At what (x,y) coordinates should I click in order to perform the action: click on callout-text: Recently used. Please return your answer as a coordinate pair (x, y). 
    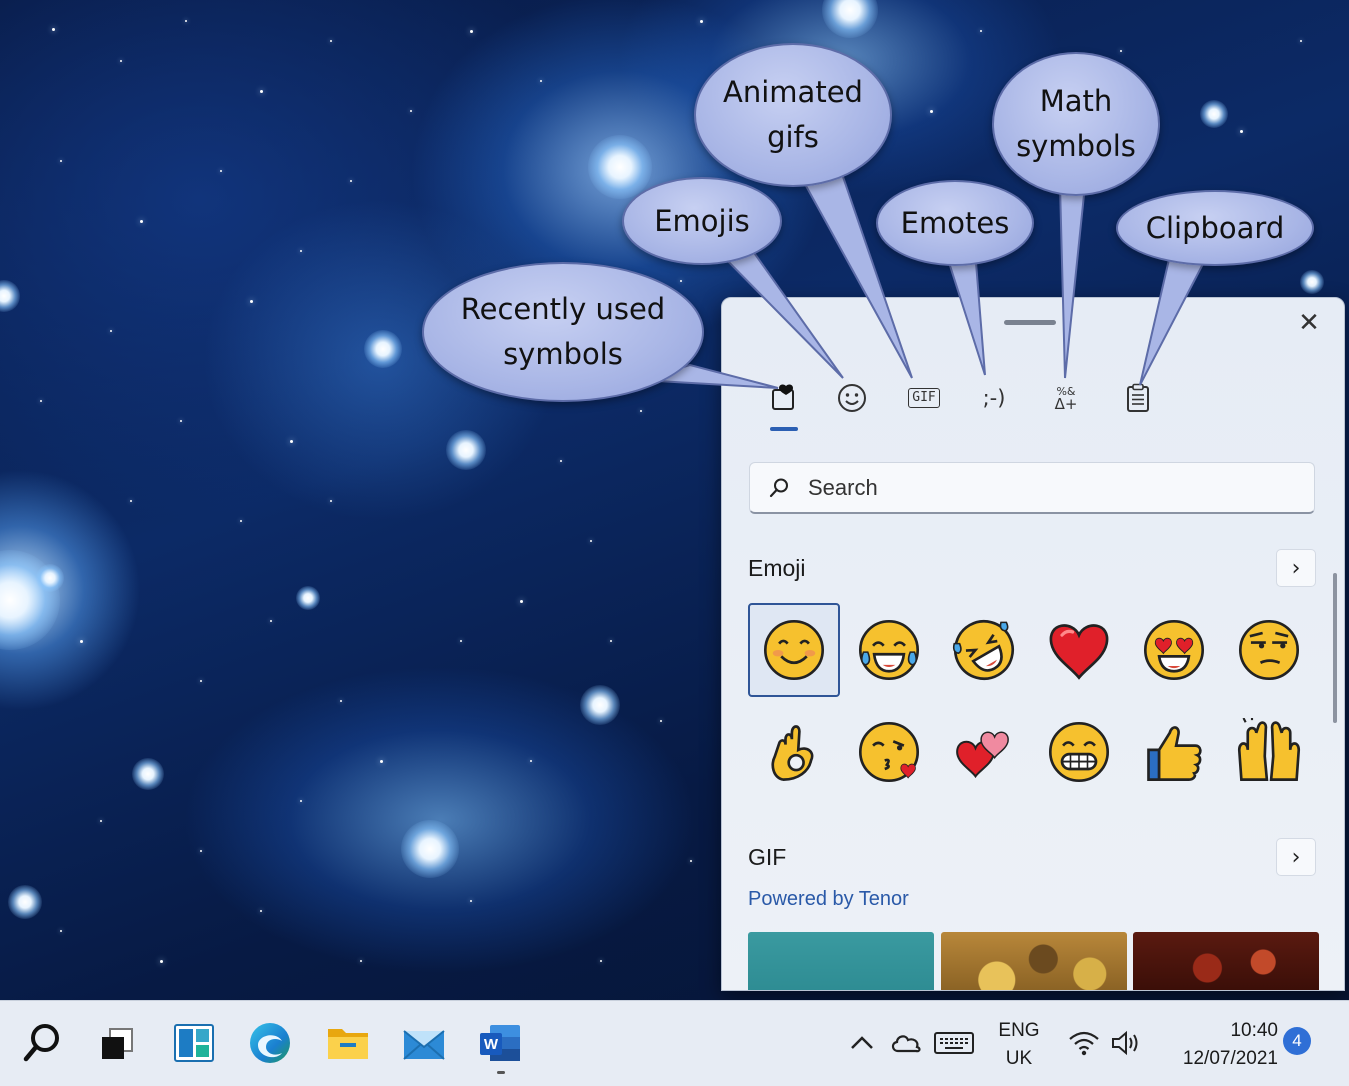
    Looking at the image, I should click on (563, 309).